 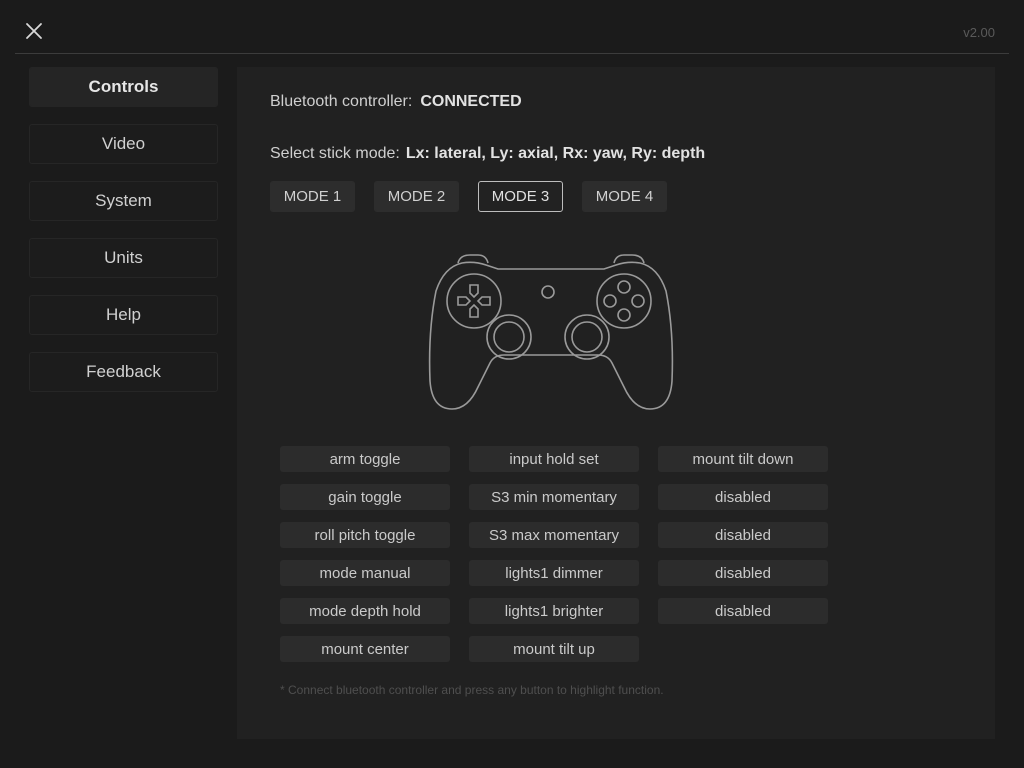 What do you see at coordinates (979, 32) in the screenshot?
I see `version-label: v2.00` at bounding box center [979, 32].